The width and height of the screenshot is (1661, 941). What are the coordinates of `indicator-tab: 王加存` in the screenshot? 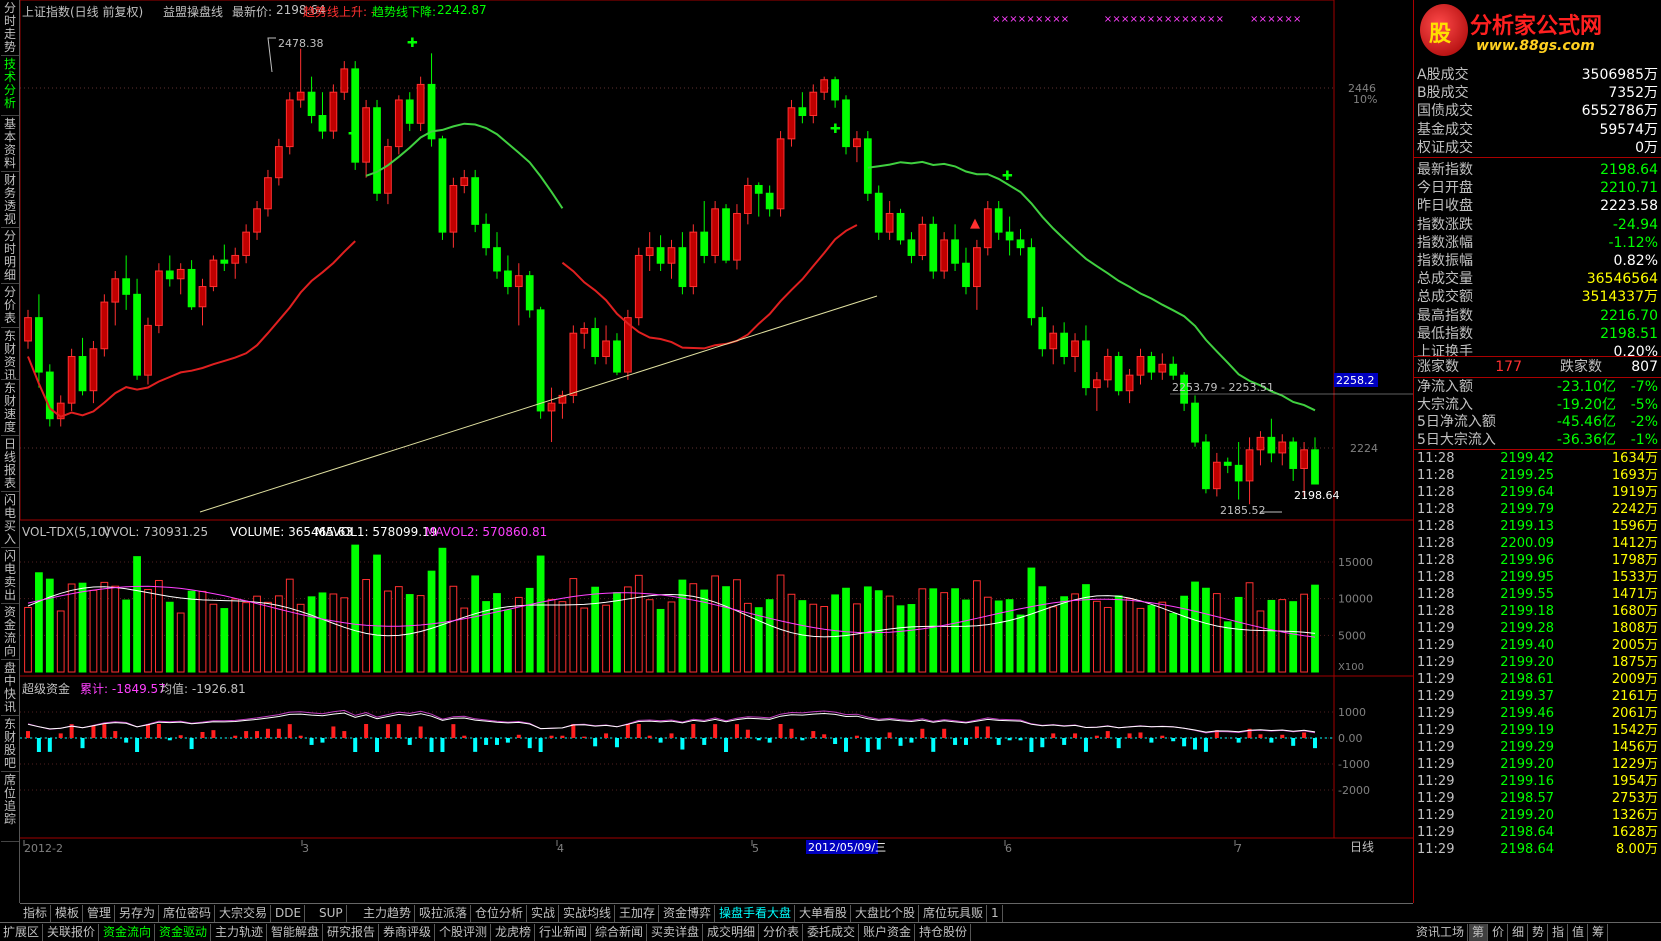 It's located at (638, 913).